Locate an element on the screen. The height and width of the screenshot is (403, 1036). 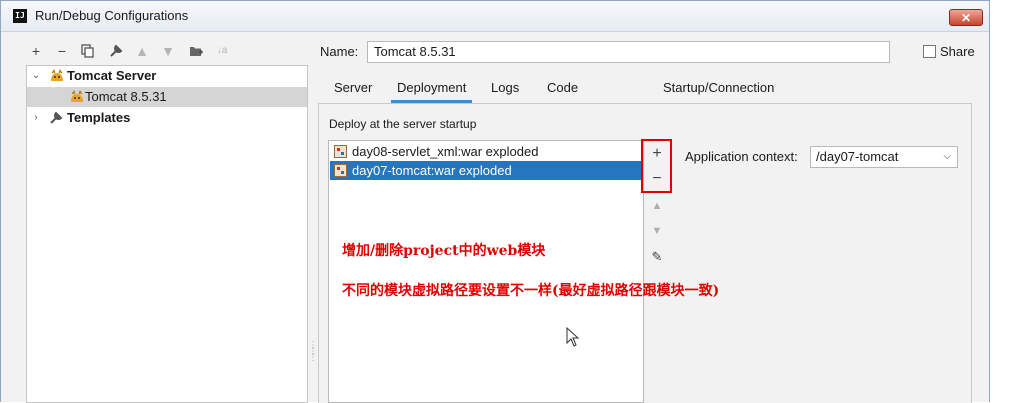
tab-logs: Logs is located at coordinates (505, 89).